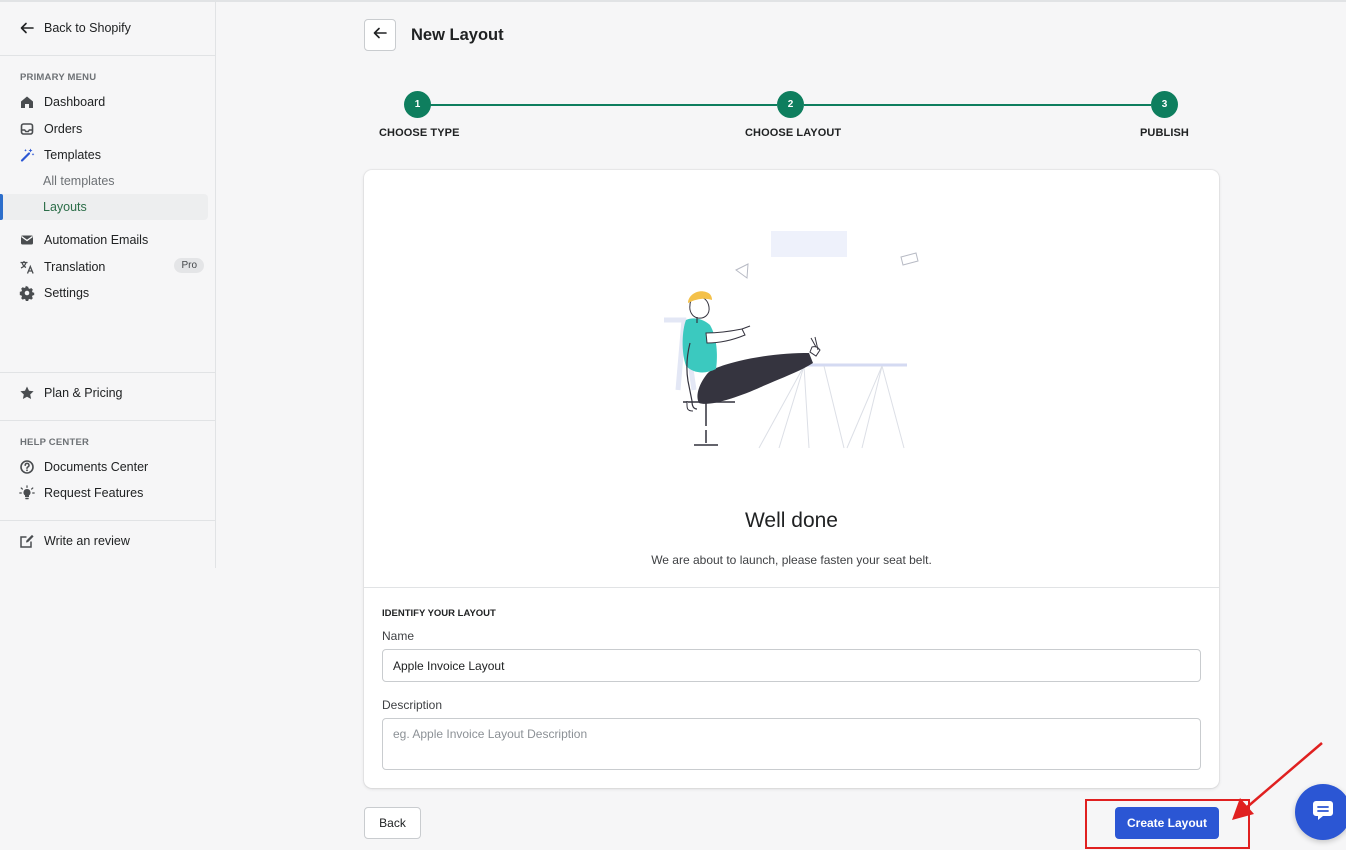  I want to click on well-done-heading: Well done, so click(791, 520).